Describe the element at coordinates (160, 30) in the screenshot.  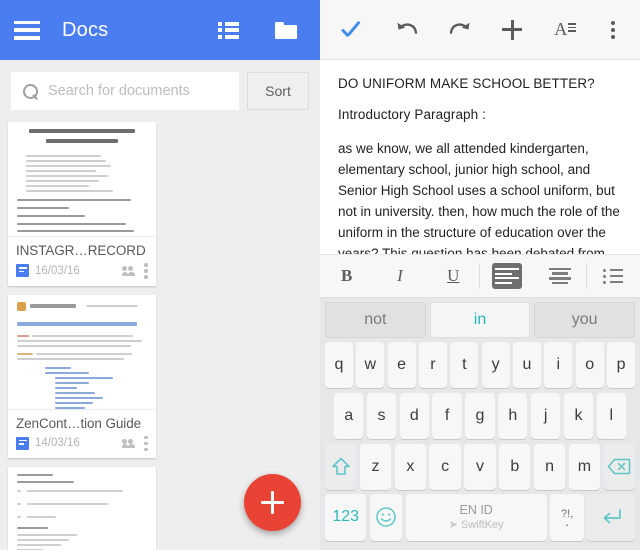
I see `app-bar: Docs` at that location.